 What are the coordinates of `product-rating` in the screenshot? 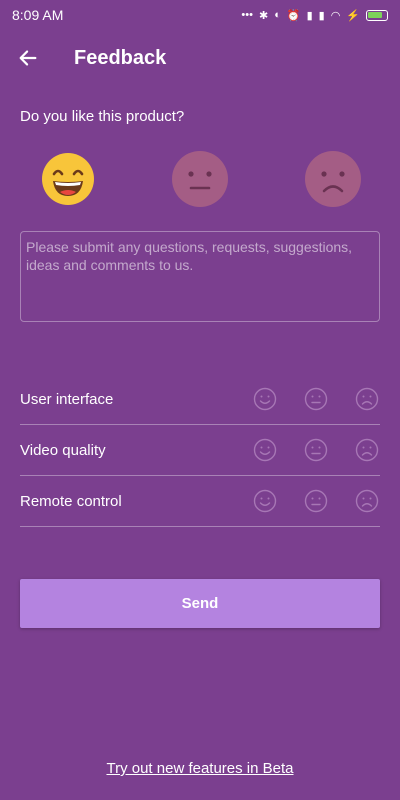 It's located at (200, 179).